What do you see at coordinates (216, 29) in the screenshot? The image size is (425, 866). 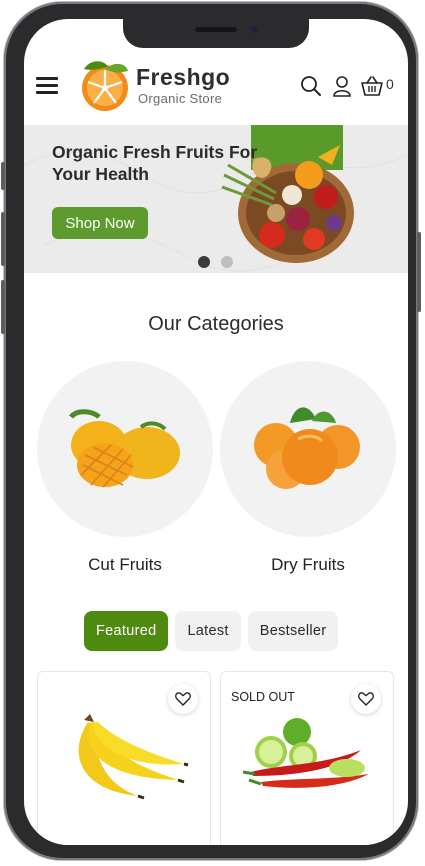 I see `speaker` at bounding box center [216, 29].